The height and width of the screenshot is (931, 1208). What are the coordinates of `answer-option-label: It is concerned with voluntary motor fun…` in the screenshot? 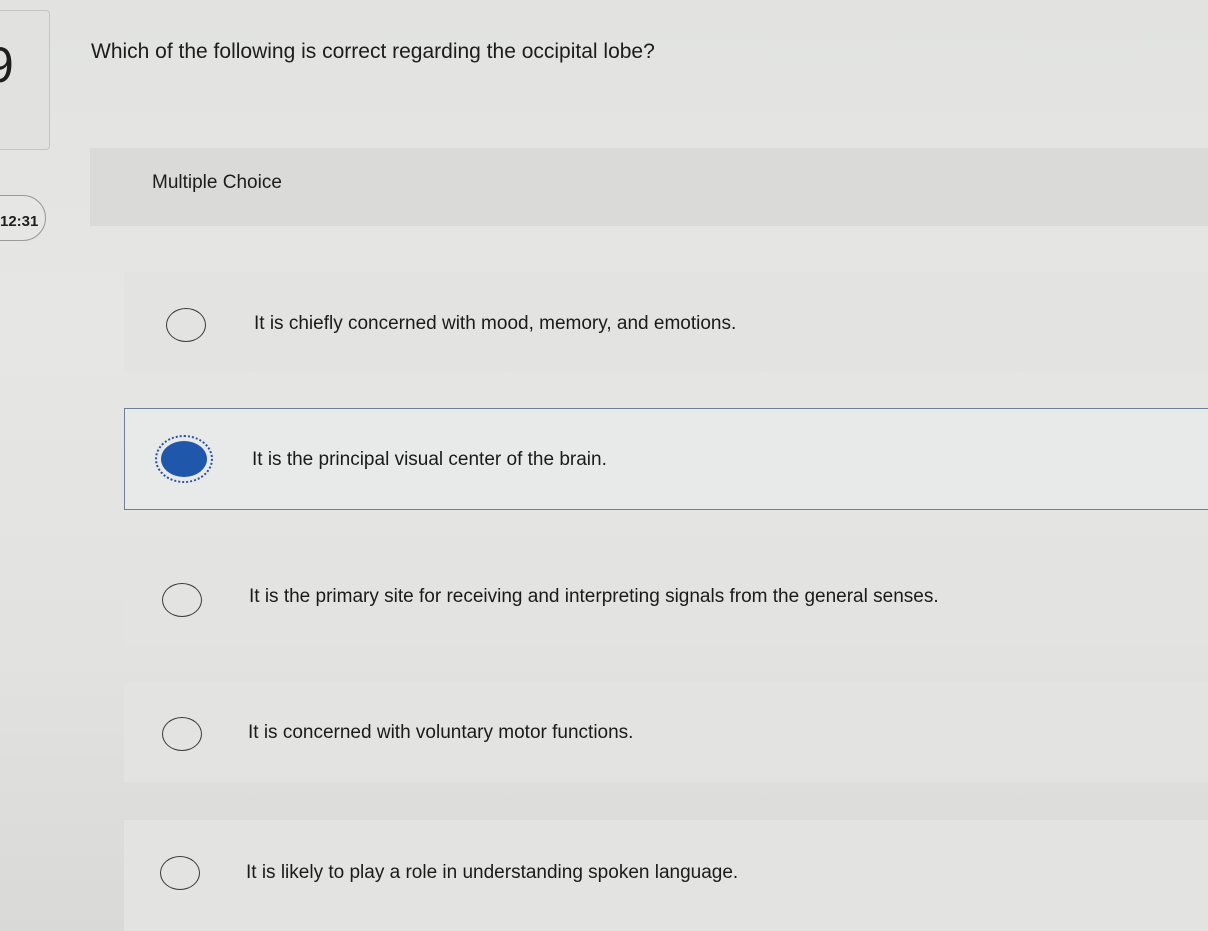 It's located at (441, 732).